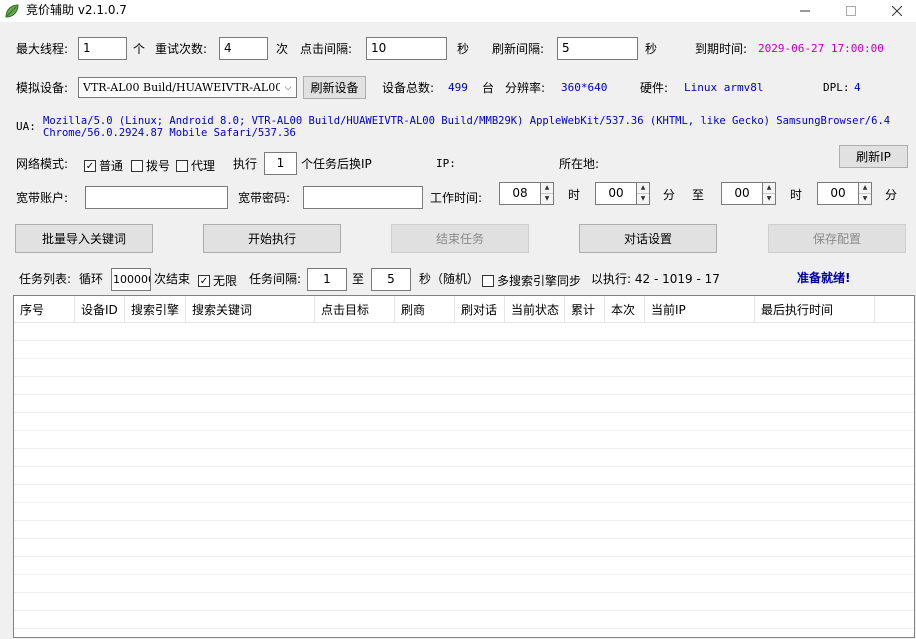 The height and width of the screenshot is (639, 916). What do you see at coordinates (625, 309) in the screenshot?
I see `column-header: 本次` at bounding box center [625, 309].